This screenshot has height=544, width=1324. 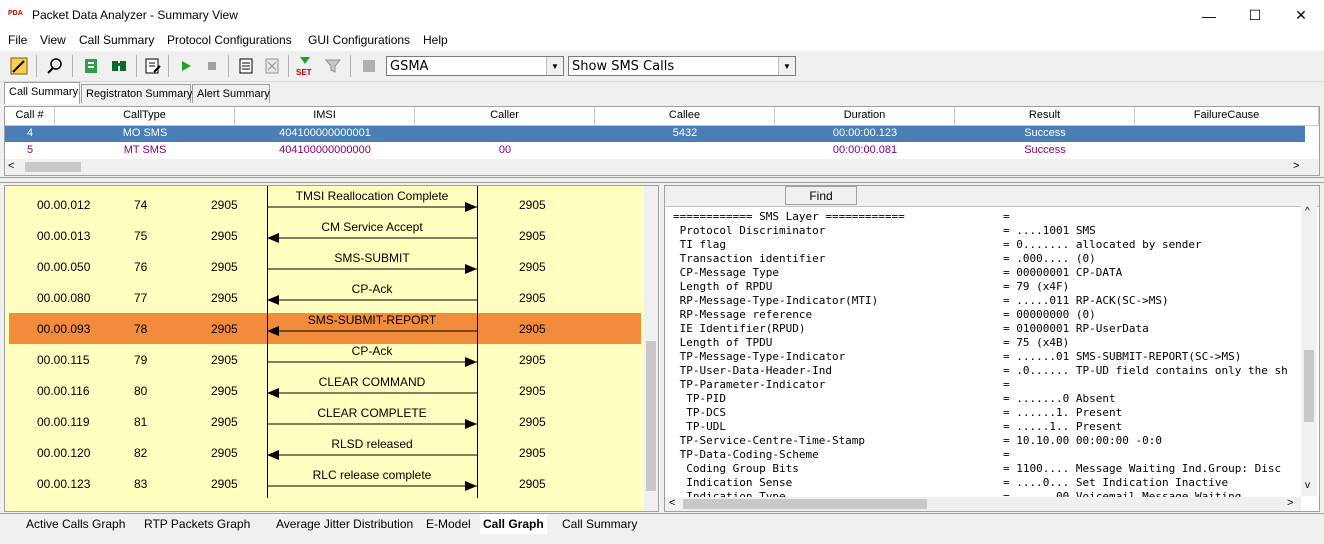 I want to click on table-horizontal-scrollbar: < >, so click(x=662, y=167).